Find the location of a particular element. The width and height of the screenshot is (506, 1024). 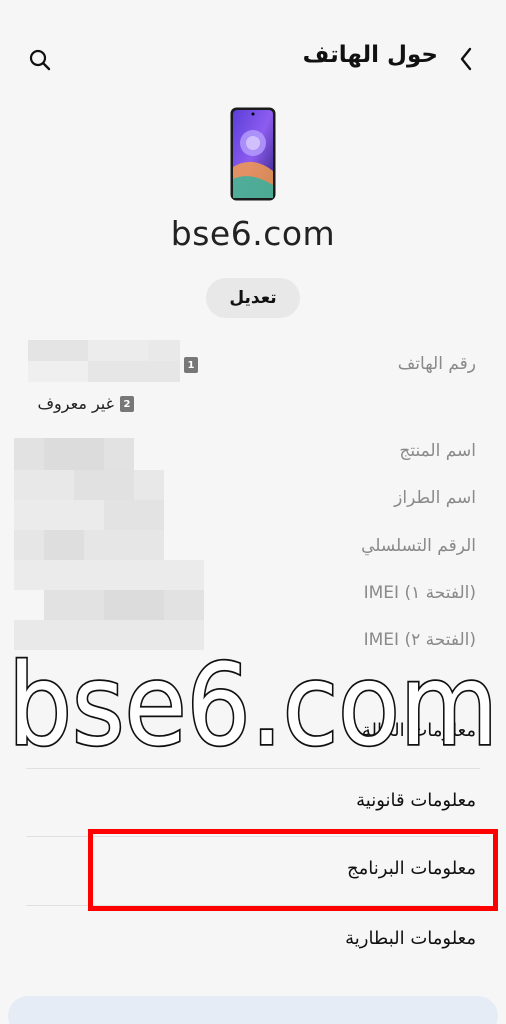

app-header: حول الهاتف is located at coordinates (253, 55).